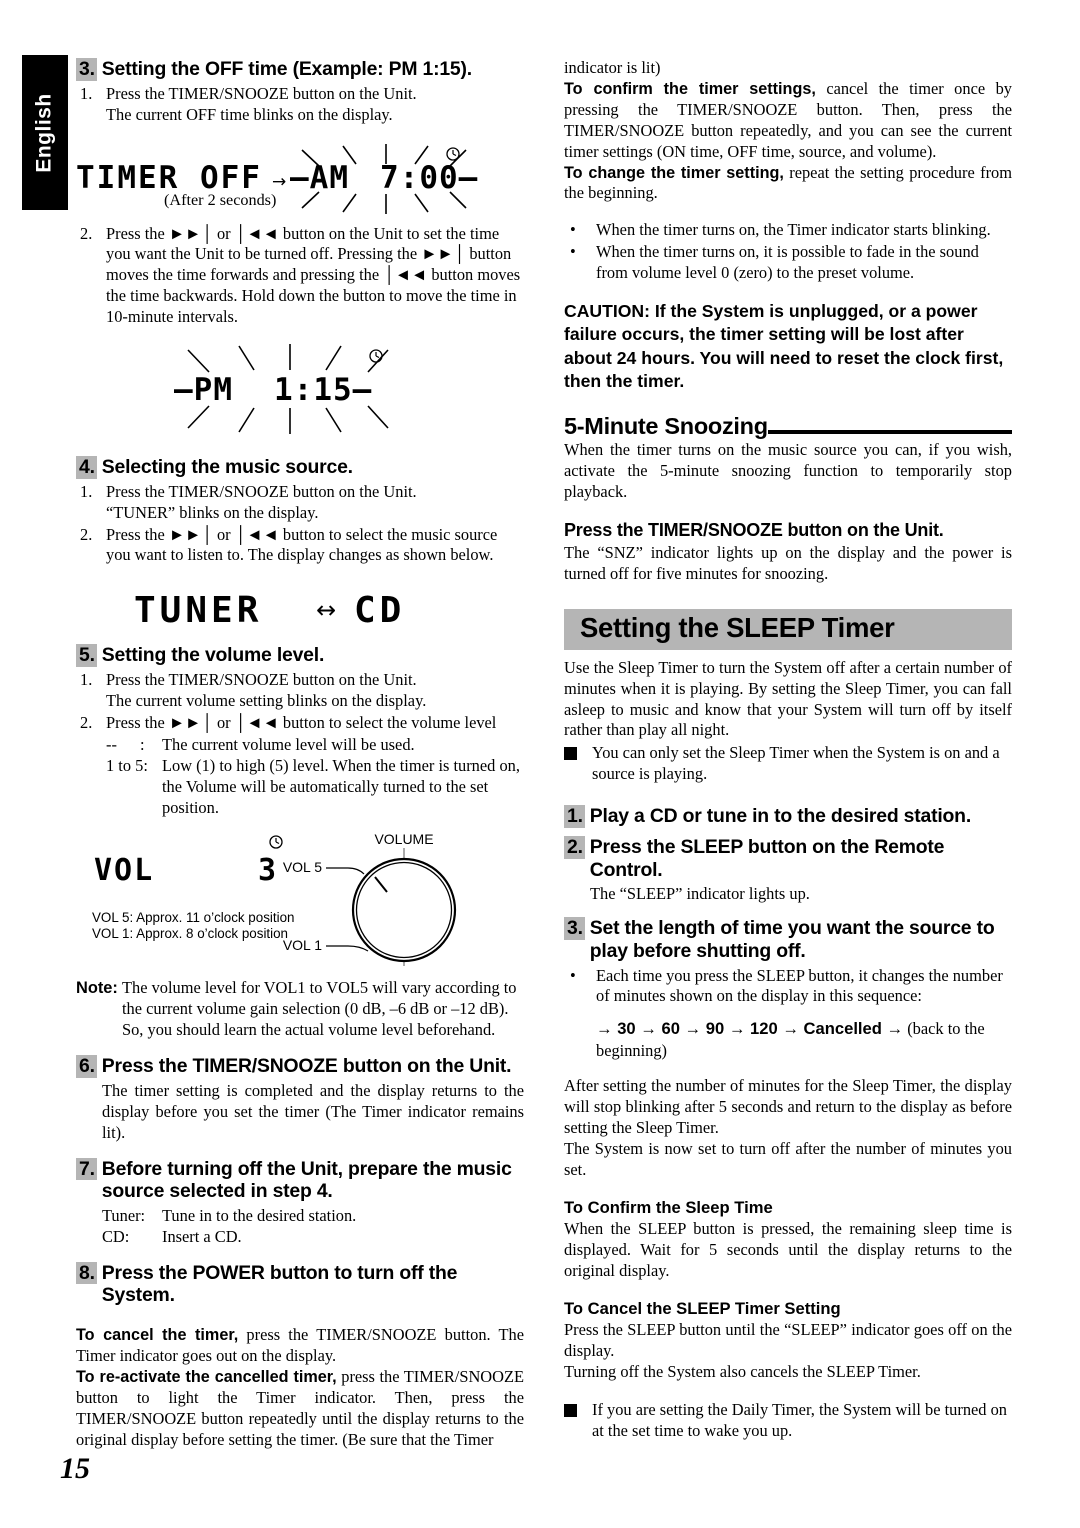 The width and height of the screenshot is (1080, 1528). Describe the element at coordinates (203, 390) in the screenshot. I see `lcd-ampm: –PM` at that location.